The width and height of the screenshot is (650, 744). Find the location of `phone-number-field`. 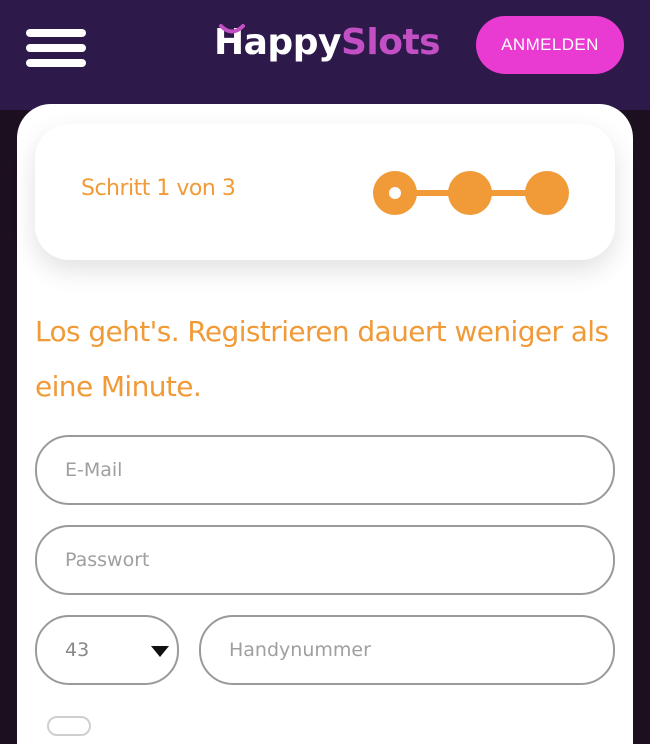

phone-number-field is located at coordinates (407, 650).